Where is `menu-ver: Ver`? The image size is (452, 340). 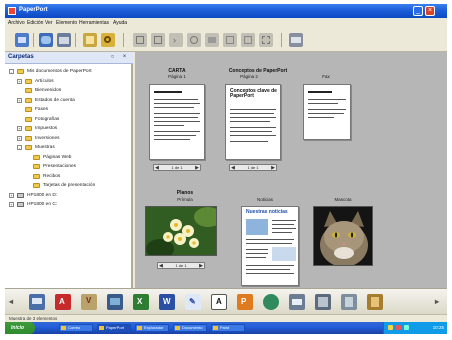
menu-ver: Ver is located at coordinates (49, 23).